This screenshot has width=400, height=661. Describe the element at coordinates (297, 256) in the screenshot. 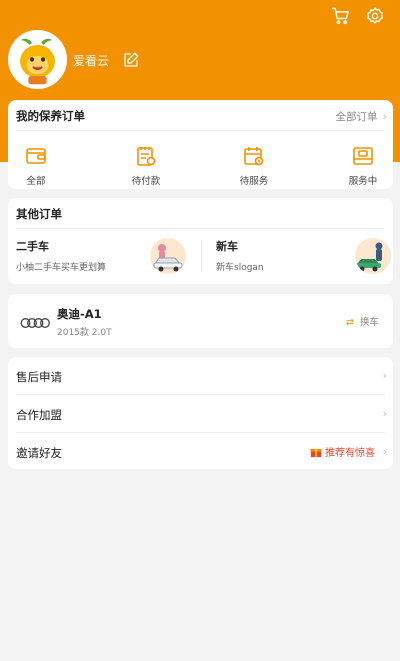

I see `new-car-entry: 新车 新车slogan` at that location.